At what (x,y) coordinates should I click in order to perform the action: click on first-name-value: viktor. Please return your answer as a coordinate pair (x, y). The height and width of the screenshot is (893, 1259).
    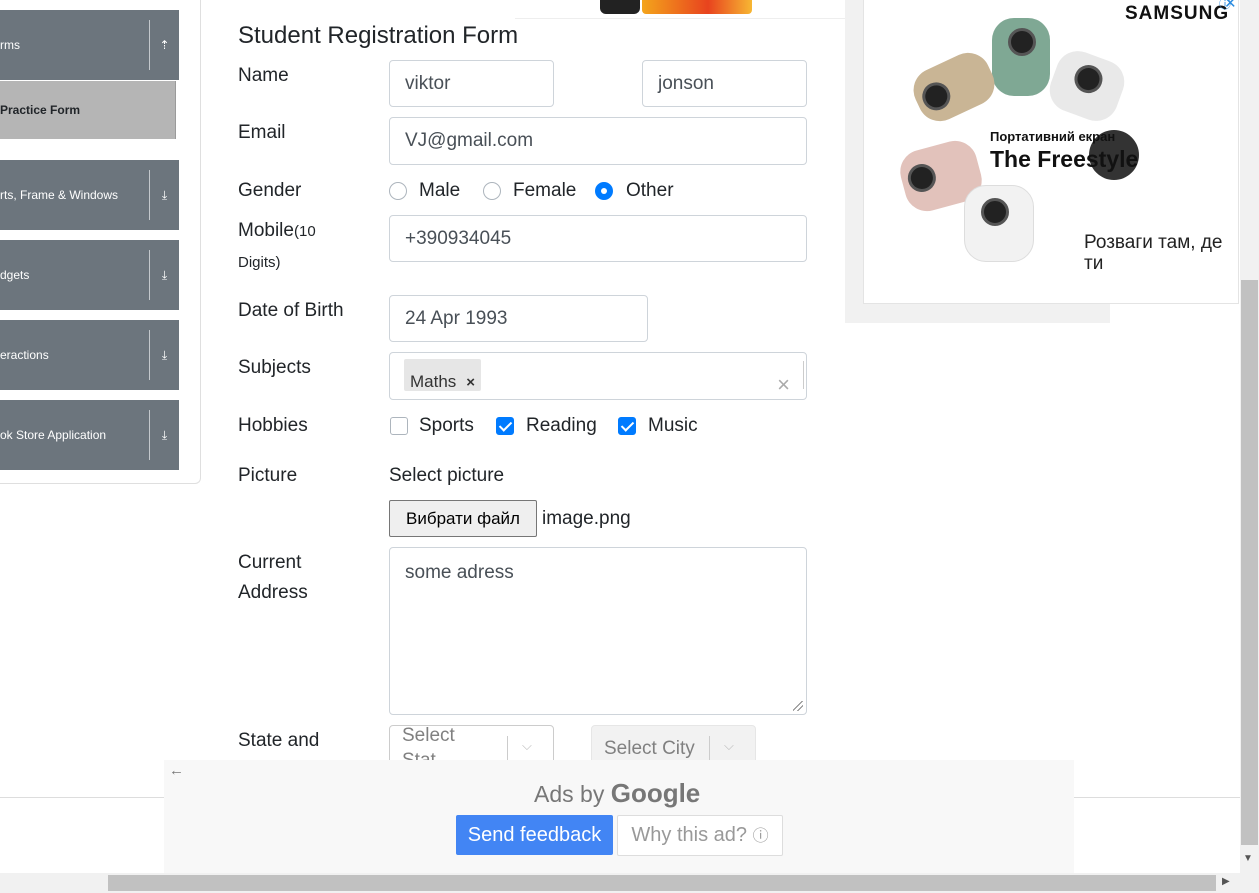
    Looking at the image, I should click on (428, 83).